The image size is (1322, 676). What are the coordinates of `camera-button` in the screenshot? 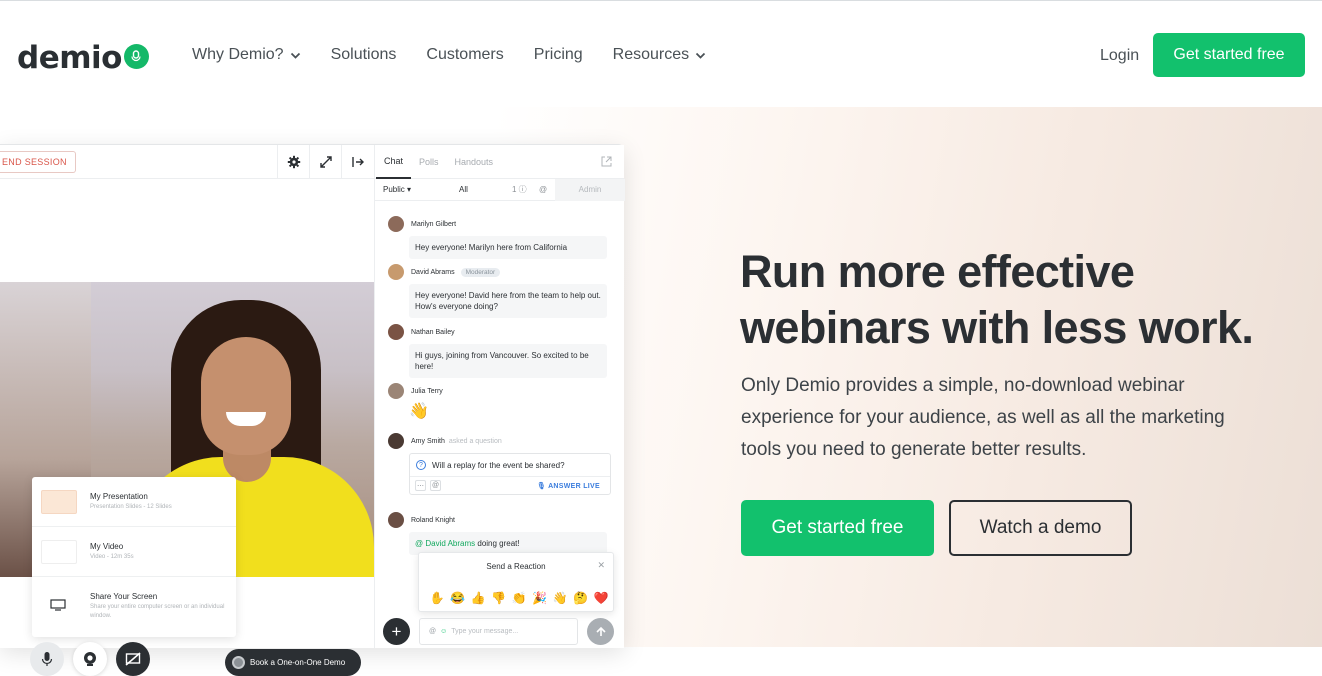 It's located at (90, 659).